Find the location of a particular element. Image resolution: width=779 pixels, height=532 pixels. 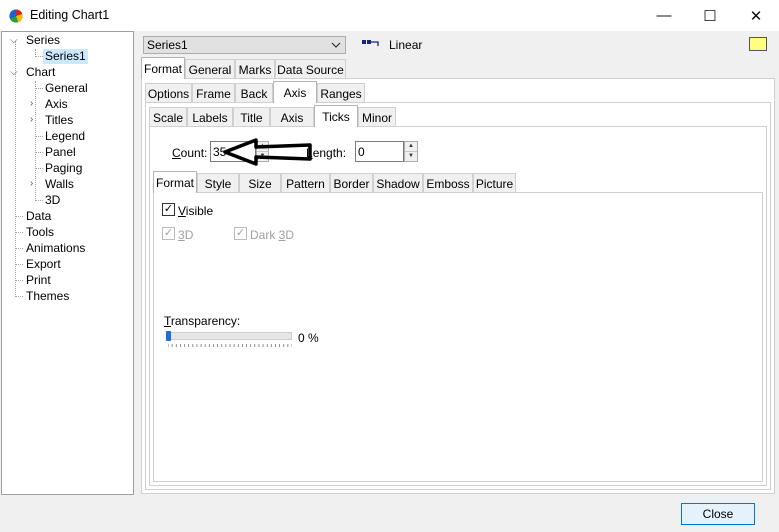

count-label: Count: is located at coordinates (189, 153).